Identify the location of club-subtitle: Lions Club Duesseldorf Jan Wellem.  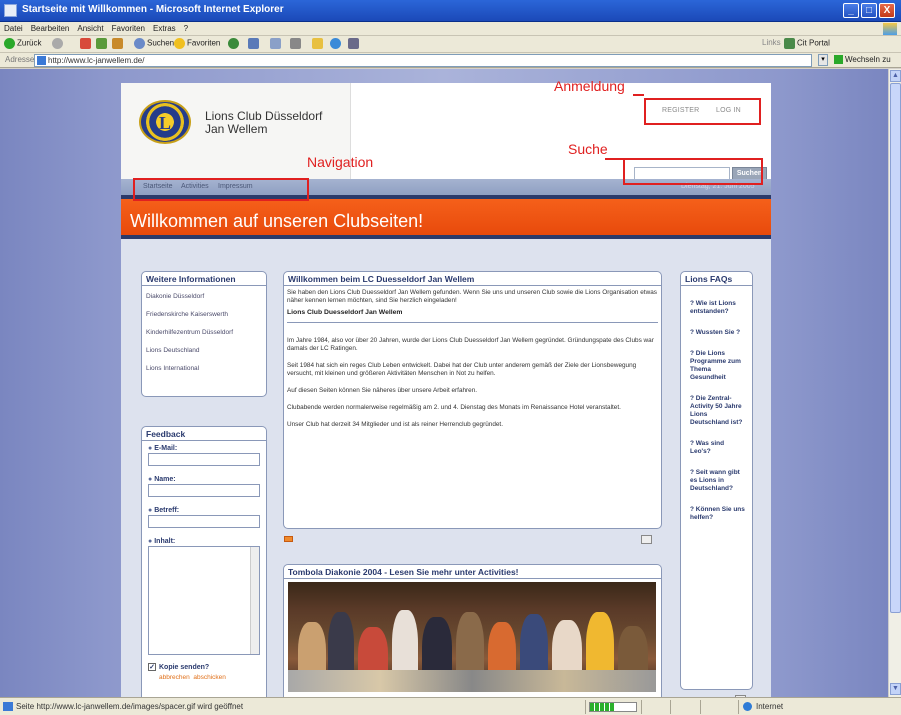
(345, 312).